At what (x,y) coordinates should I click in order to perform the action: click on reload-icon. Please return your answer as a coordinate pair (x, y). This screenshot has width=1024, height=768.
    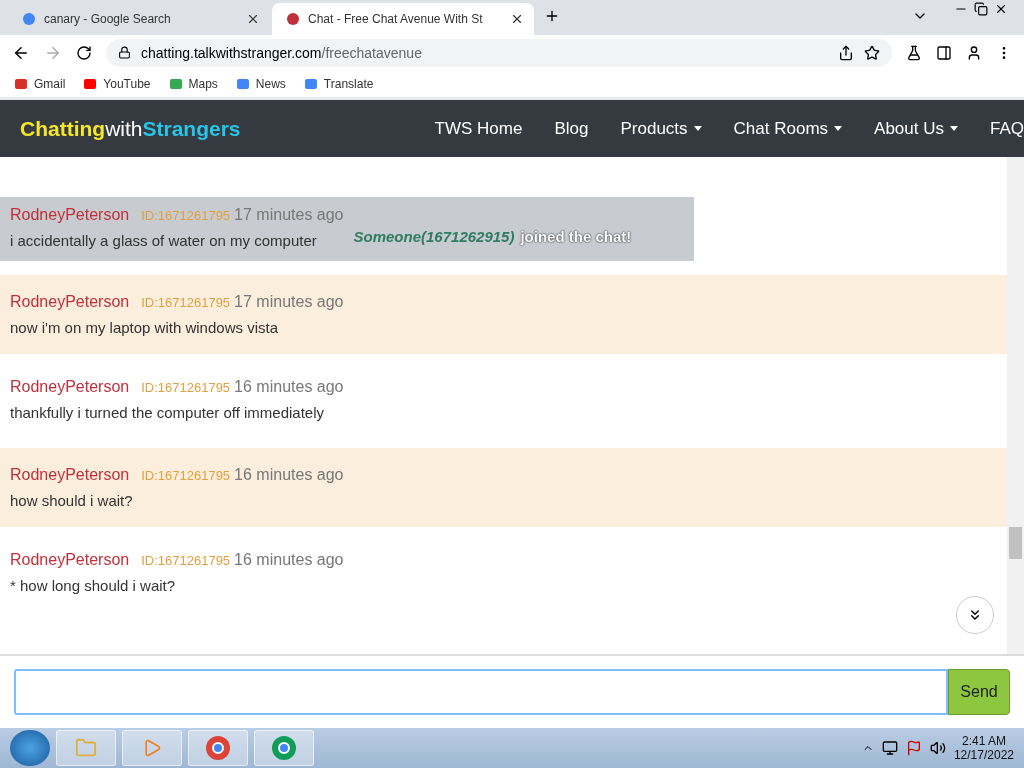
    Looking at the image, I should click on (84, 52).